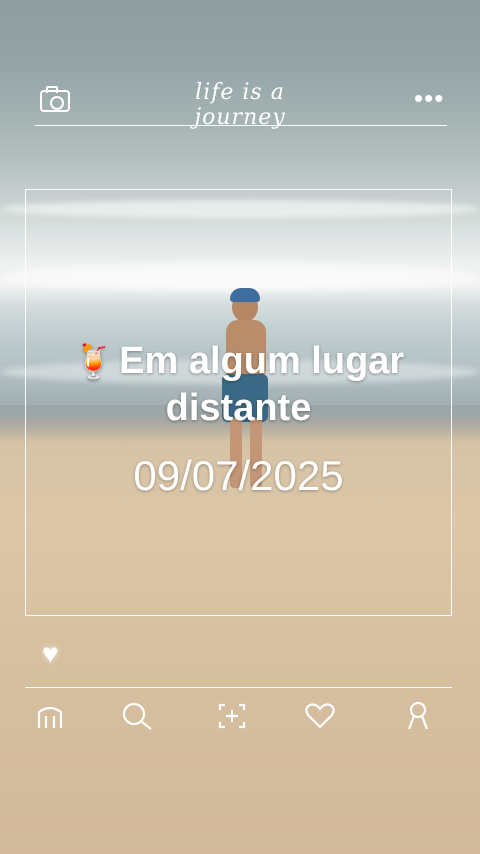 The height and width of the screenshot is (854, 480). What do you see at coordinates (262, 361) in the screenshot?
I see `caption-line1: Em algum lugar` at bounding box center [262, 361].